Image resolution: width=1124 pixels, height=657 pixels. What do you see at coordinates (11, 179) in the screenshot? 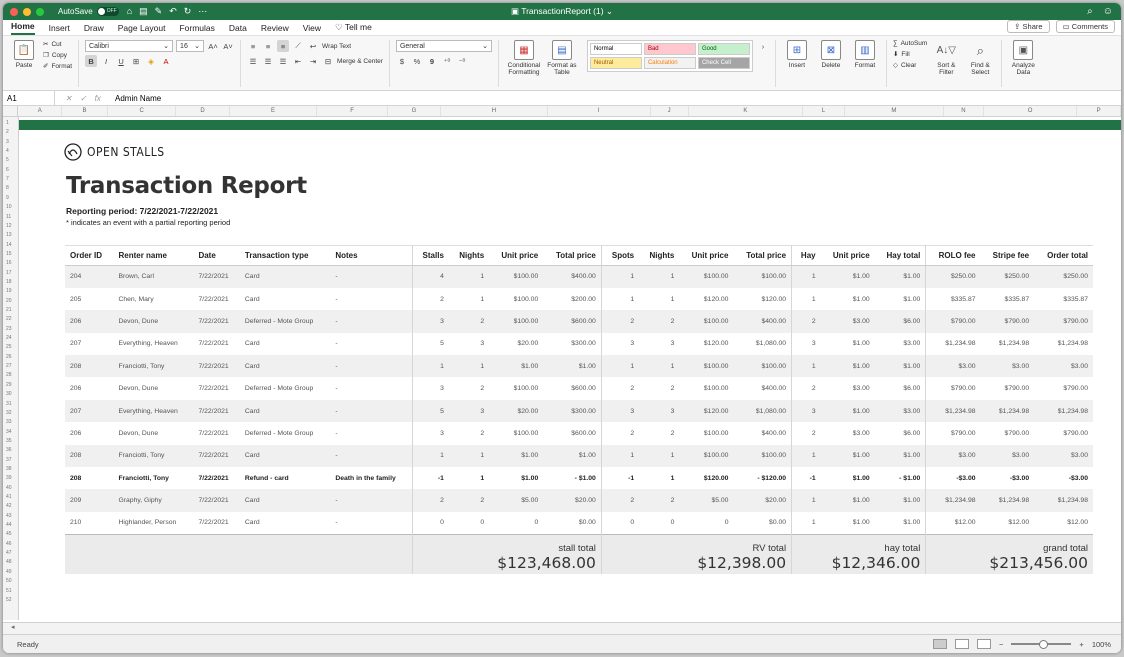
I see `row-number: 7` at bounding box center [11, 179].